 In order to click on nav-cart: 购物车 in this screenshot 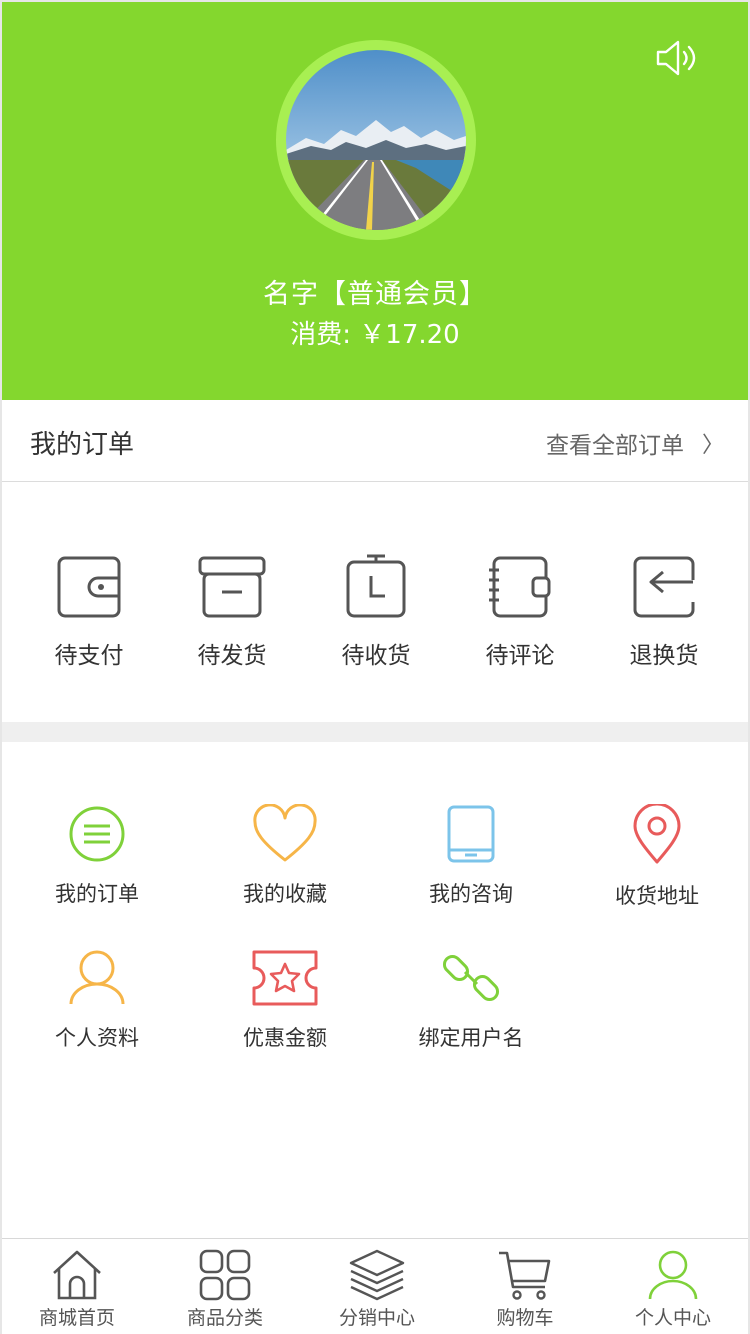, I will do `click(525, 1289)`.